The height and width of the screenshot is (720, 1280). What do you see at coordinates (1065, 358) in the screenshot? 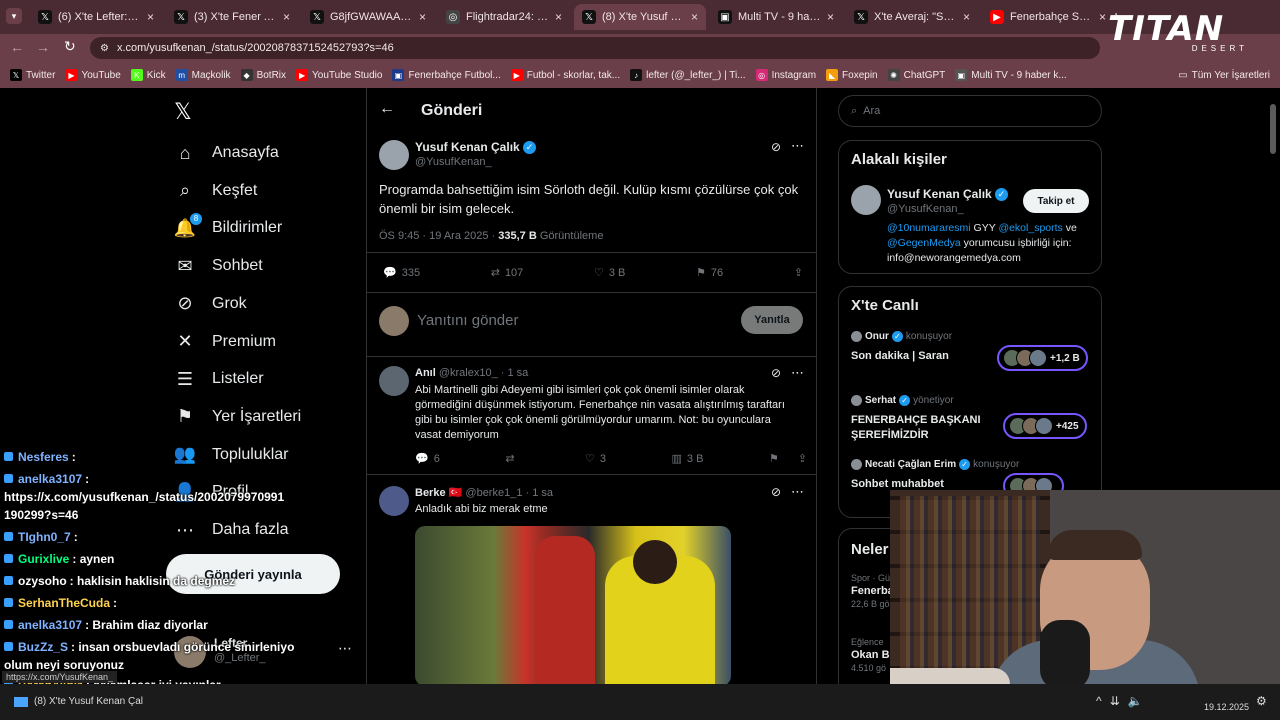
I see `listener-count: +1,2 B` at bounding box center [1065, 358].